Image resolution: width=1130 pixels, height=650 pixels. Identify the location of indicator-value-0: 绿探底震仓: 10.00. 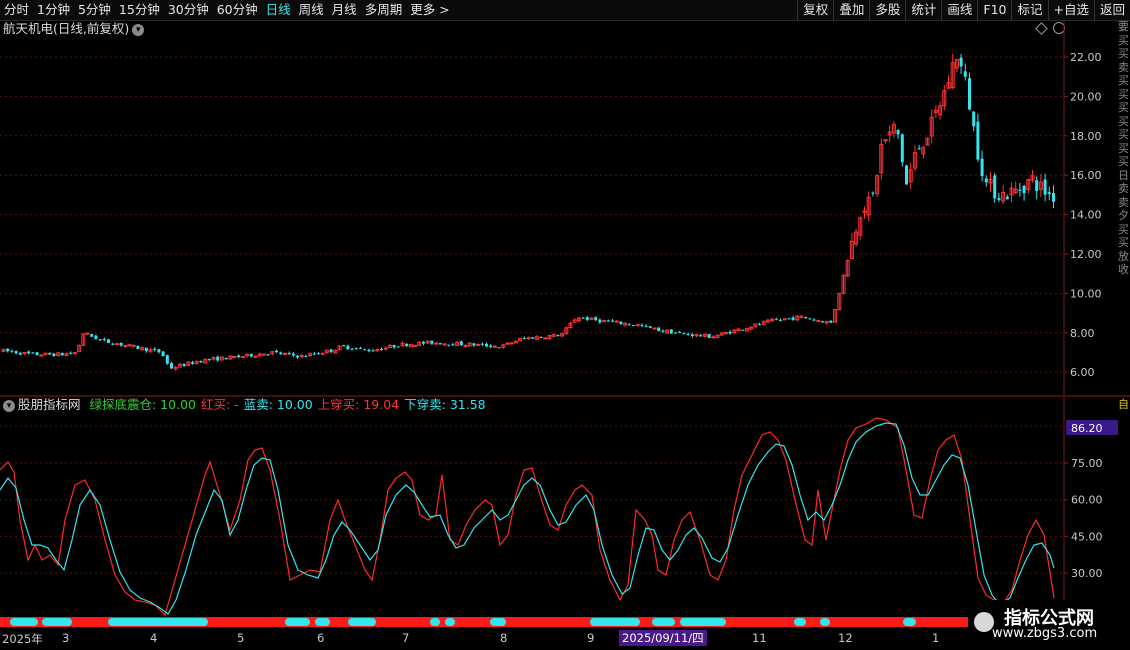
(142, 404).